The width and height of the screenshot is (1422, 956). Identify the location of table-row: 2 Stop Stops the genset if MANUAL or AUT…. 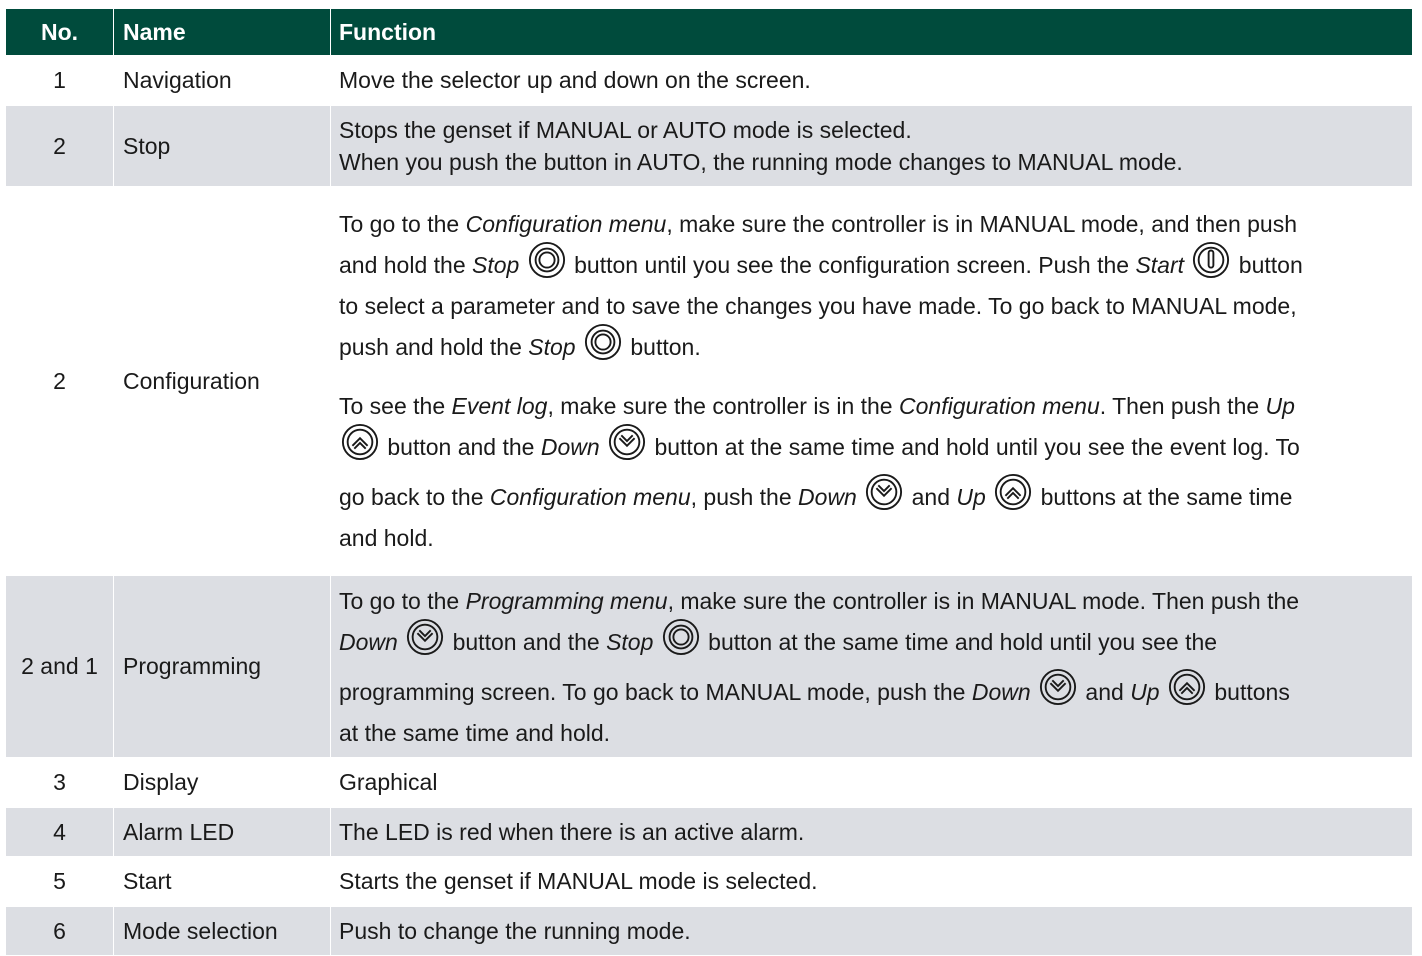
(709, 146).